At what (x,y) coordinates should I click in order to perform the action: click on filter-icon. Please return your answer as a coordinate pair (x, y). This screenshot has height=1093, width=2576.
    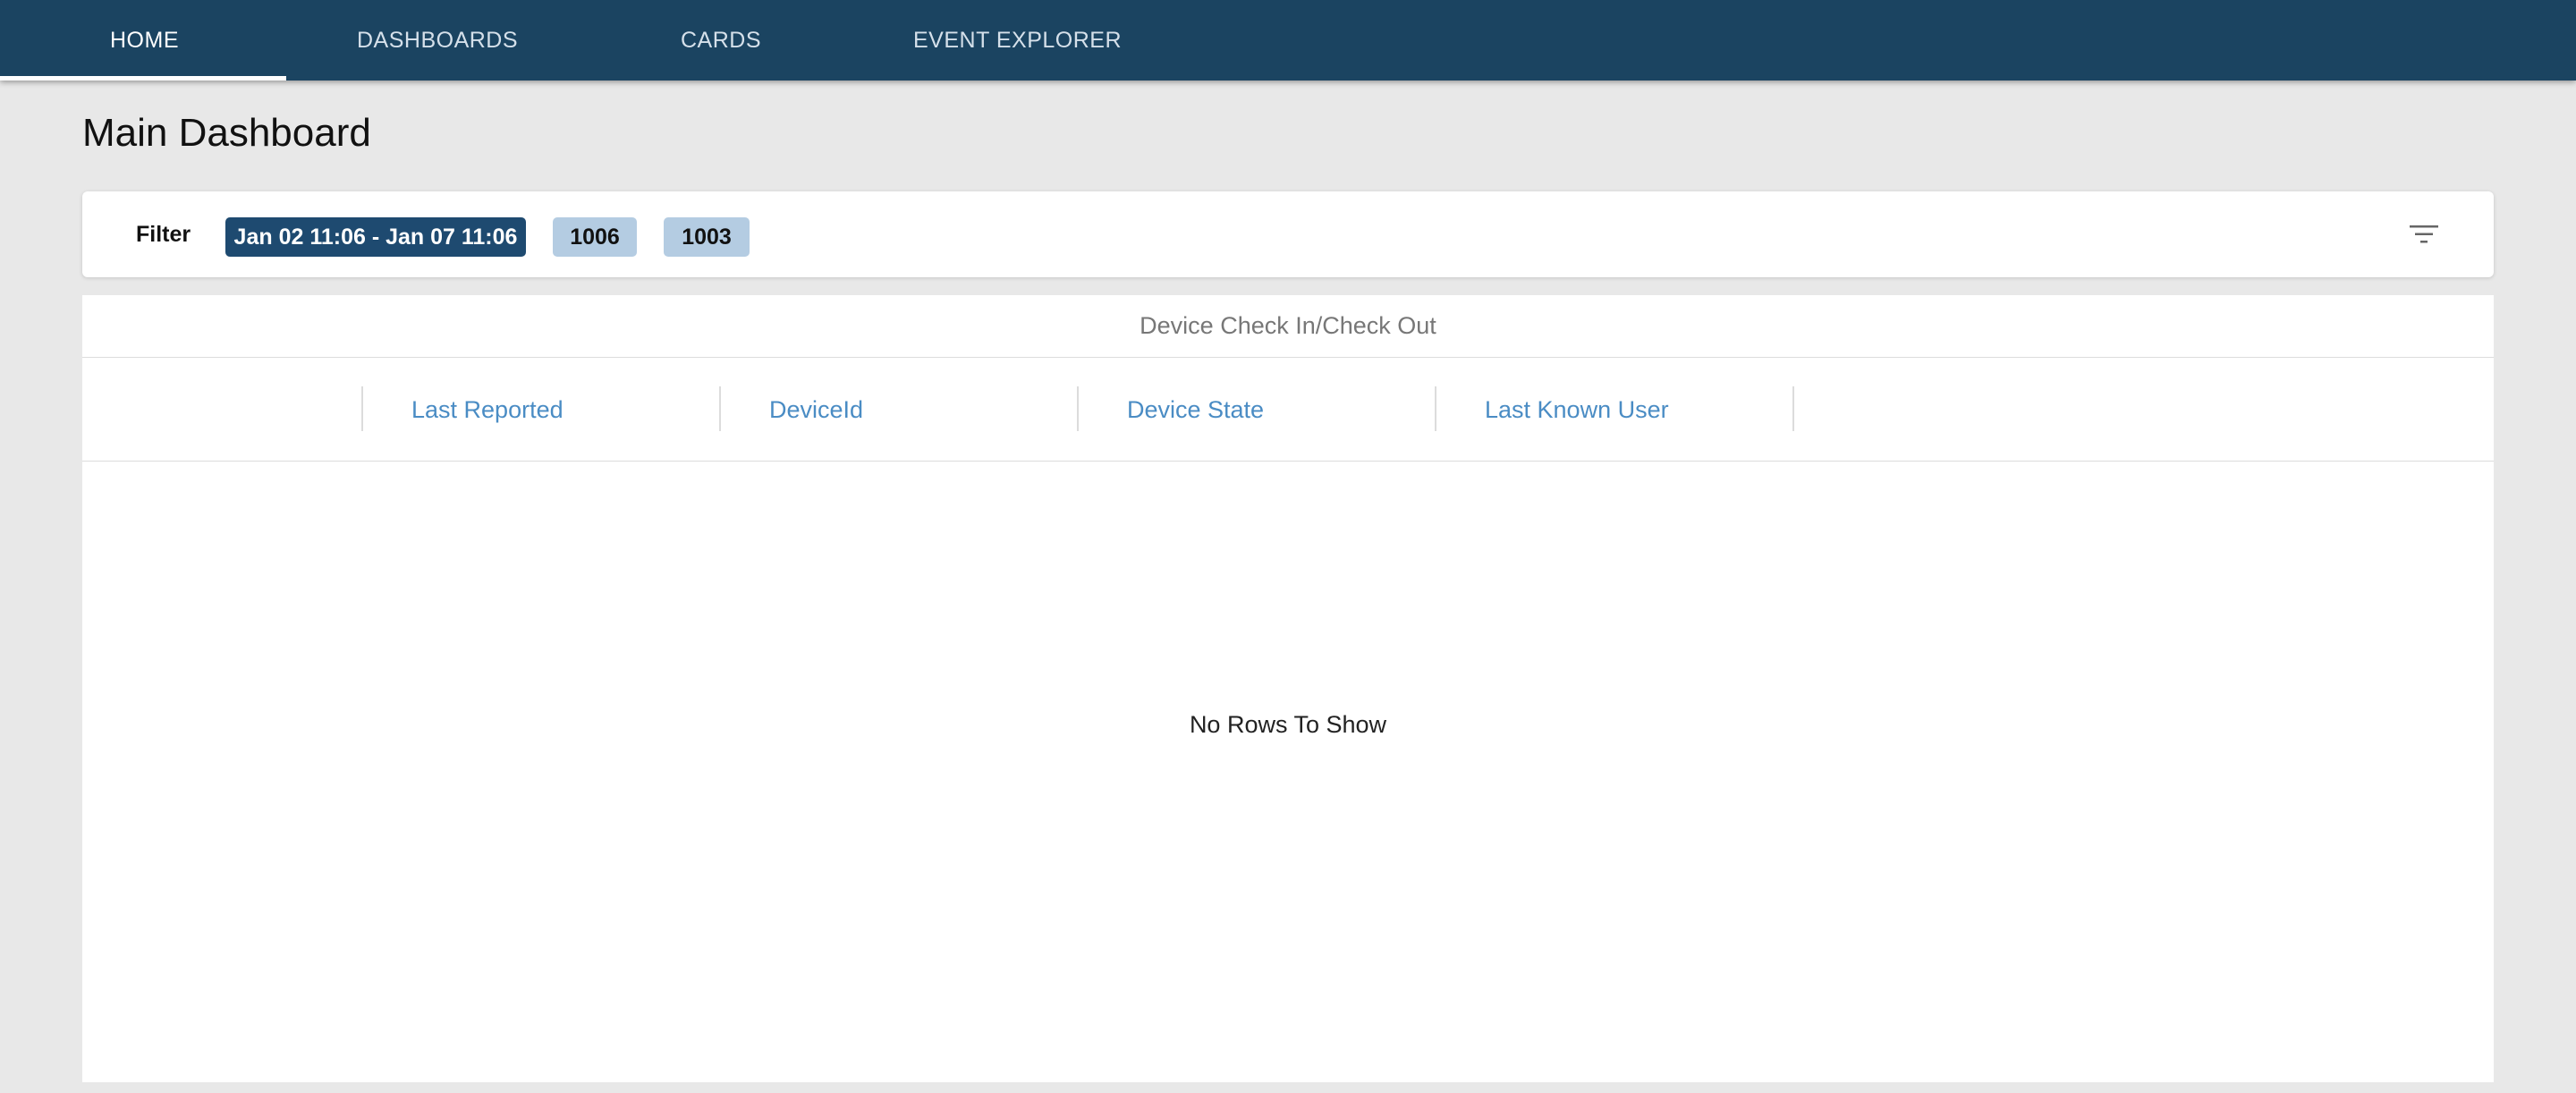
    Looking at the image, I should click on (2424, 234).